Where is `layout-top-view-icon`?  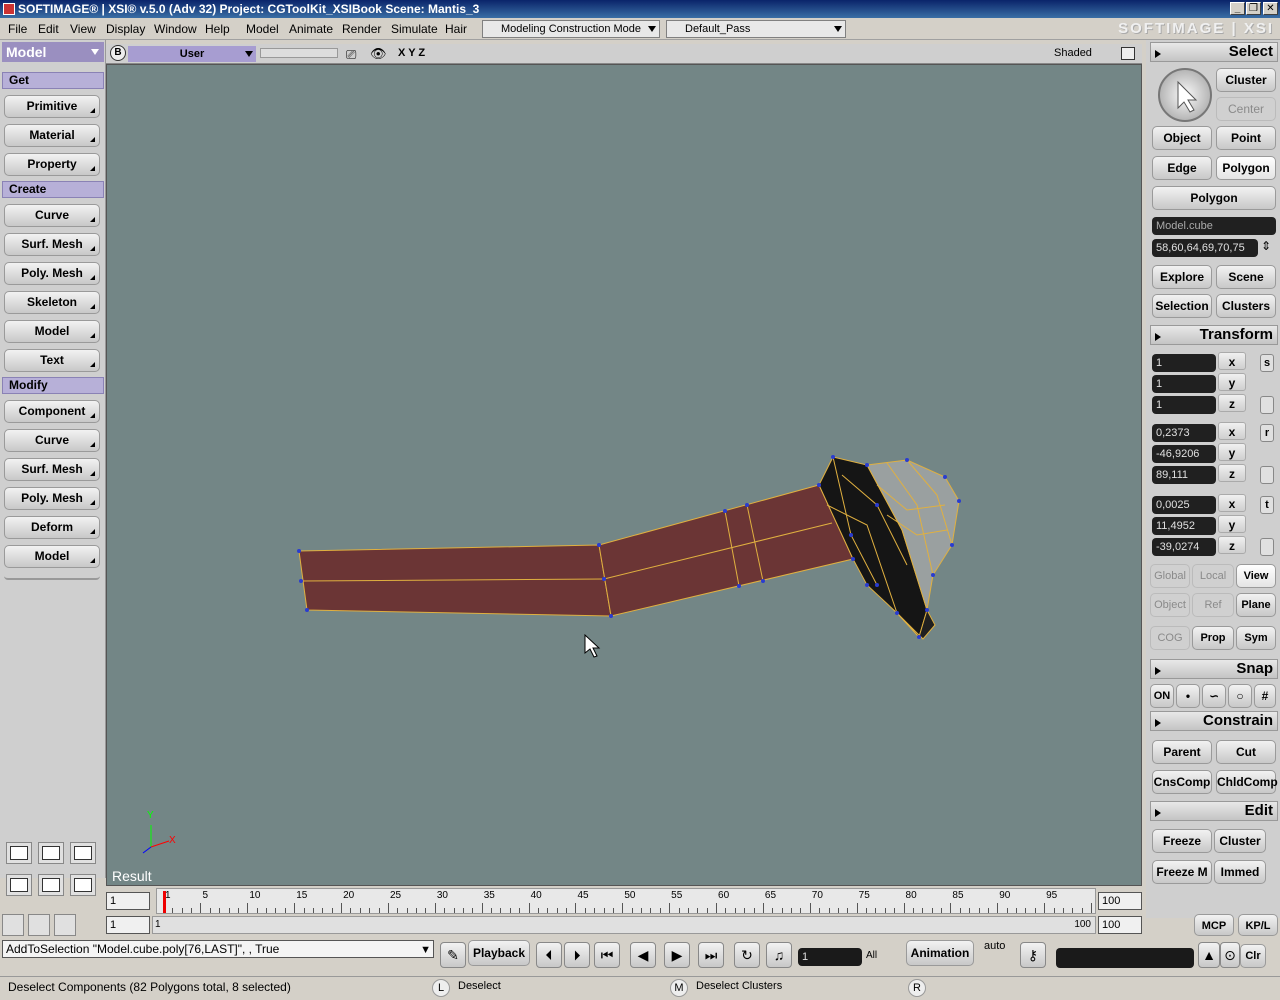 layout-top-view-icon is located at coordinates (19, 885).